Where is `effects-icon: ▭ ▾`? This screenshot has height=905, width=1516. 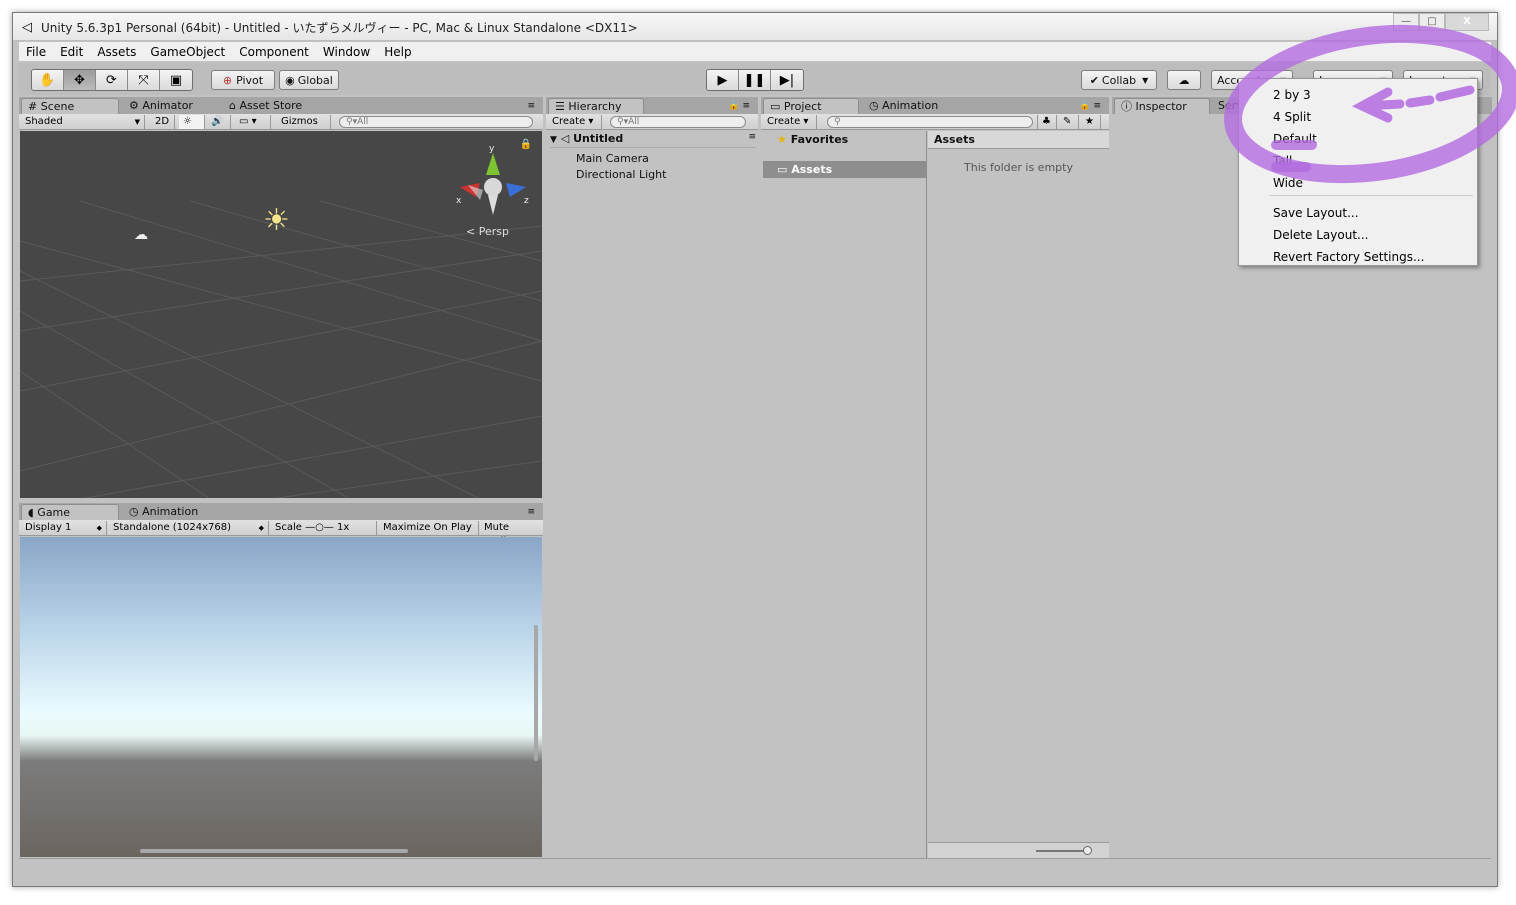
effects-icon: ▭ ▾ is located at coordinates (253, 122).